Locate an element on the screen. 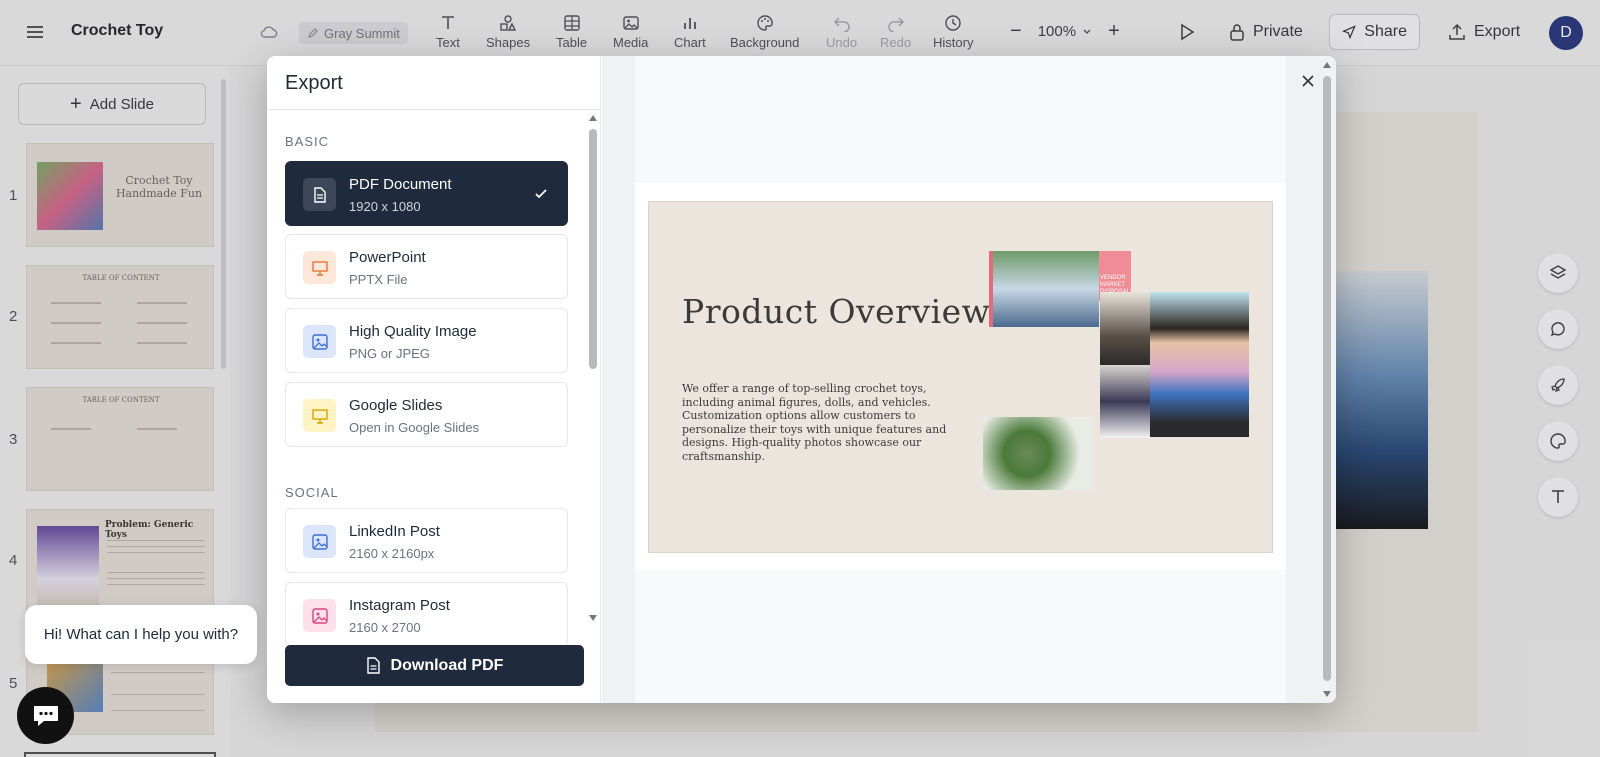 The image size is (1600, 757). option-subtitle: 2160 x 2160px is located at coordinates (392, 553).